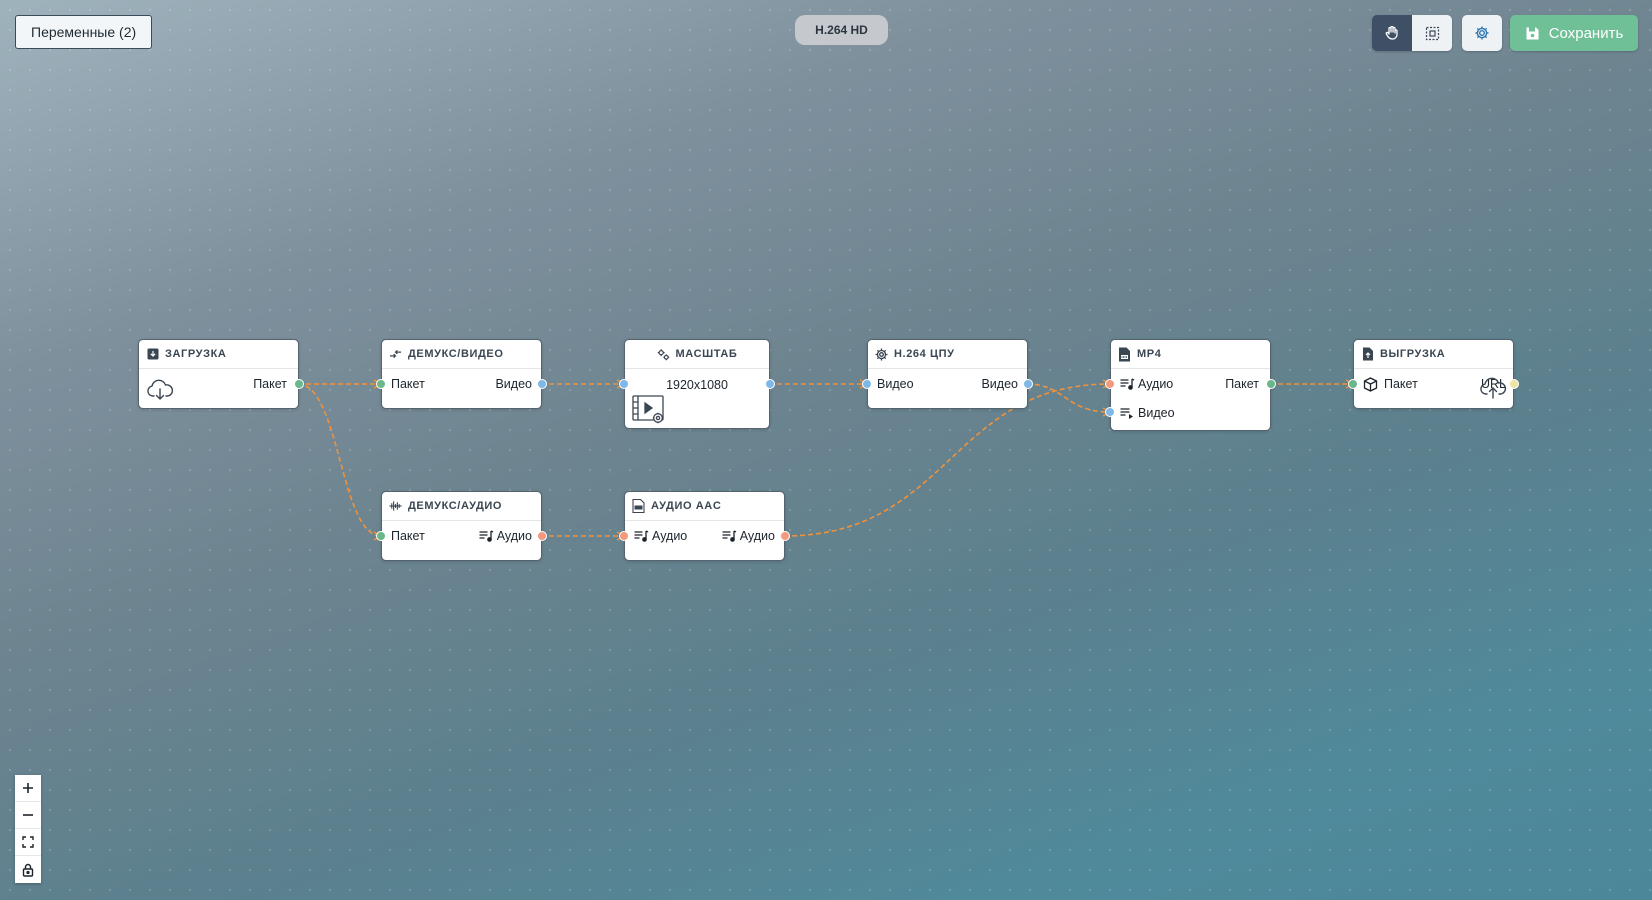 This screenshot has height=900, width=1652. Describe the element at coordinates (638, 506) in the screenshot. I see `aac-file-icon` at that location.